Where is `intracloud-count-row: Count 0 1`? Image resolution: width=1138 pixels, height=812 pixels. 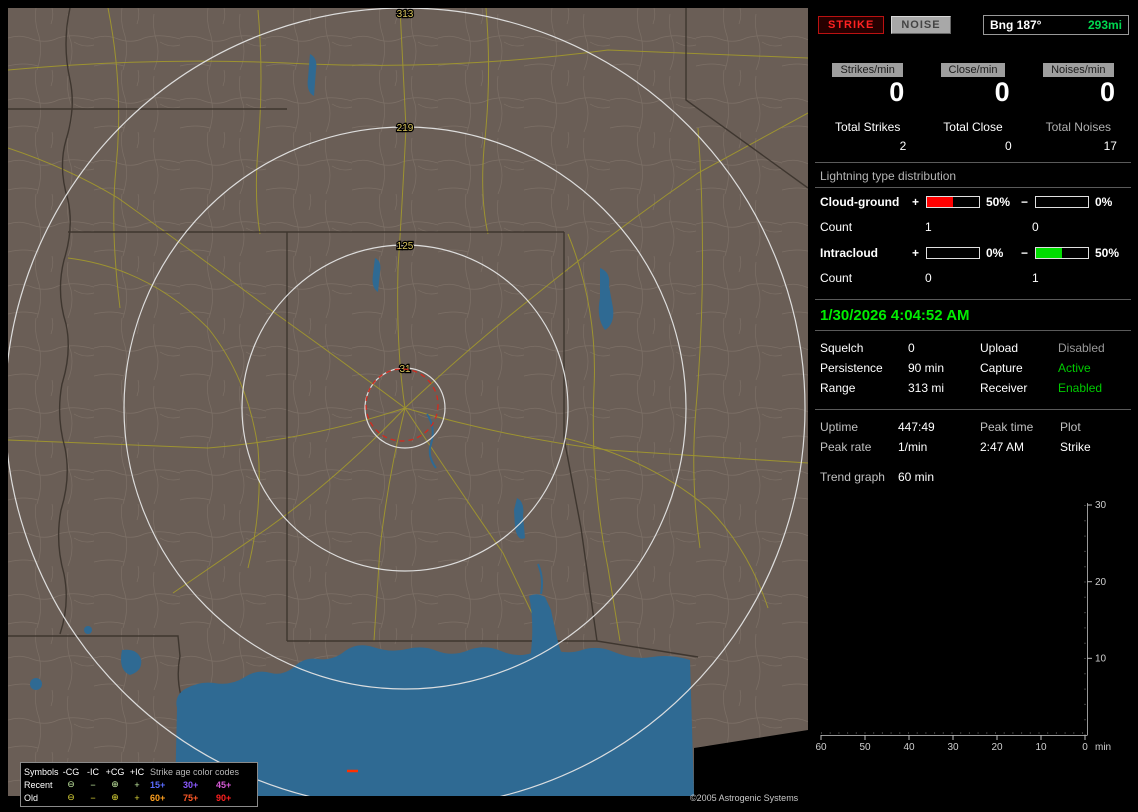 intracloud-count-row: Count 0 1 is located at coordinates (973, 278).